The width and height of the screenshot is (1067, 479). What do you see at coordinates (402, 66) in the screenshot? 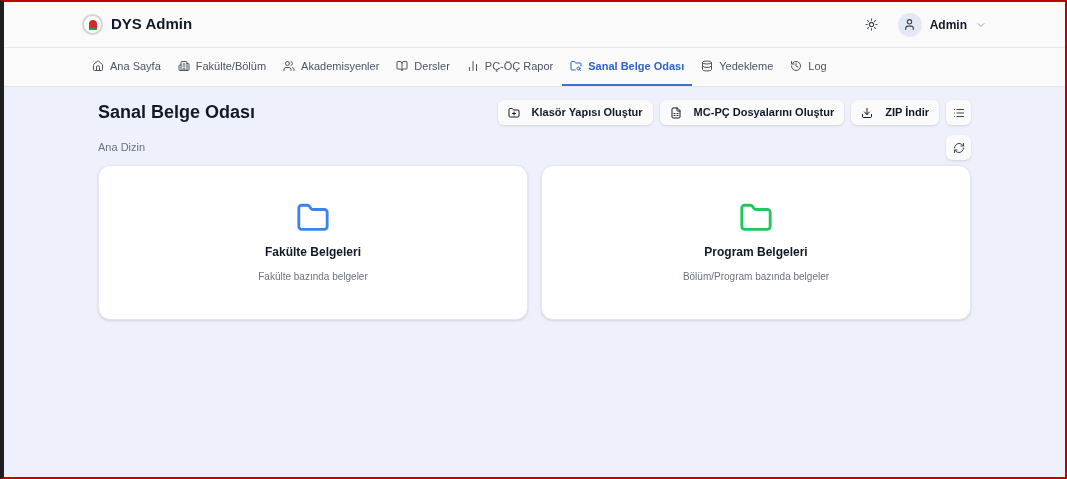
I see `book-icon` at bounding box center [402, 66].